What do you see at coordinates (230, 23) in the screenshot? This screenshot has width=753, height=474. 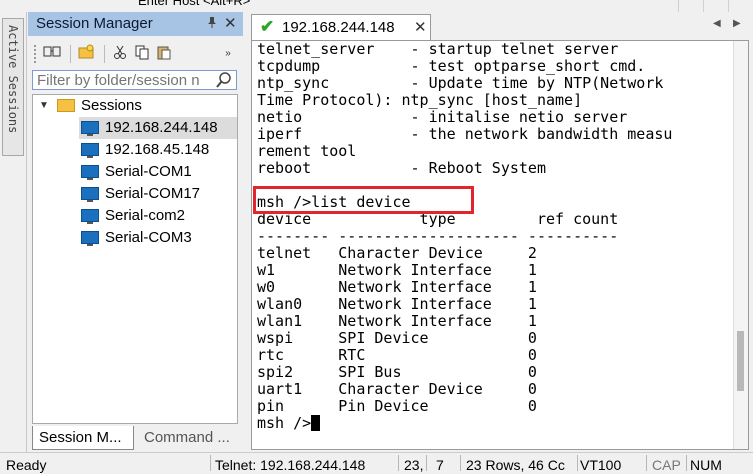 I see `close-icon: ✕` at bounding box center [230, 23].